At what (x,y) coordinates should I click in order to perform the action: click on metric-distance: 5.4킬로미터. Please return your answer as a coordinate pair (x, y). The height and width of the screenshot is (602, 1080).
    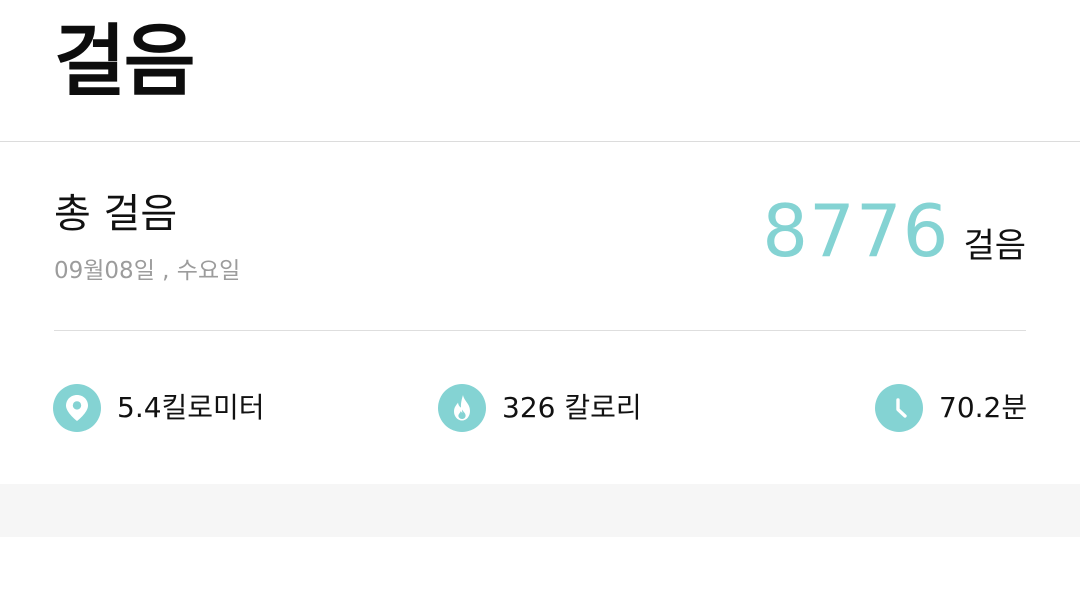
    Looking at the image, I should click on (159, 408).